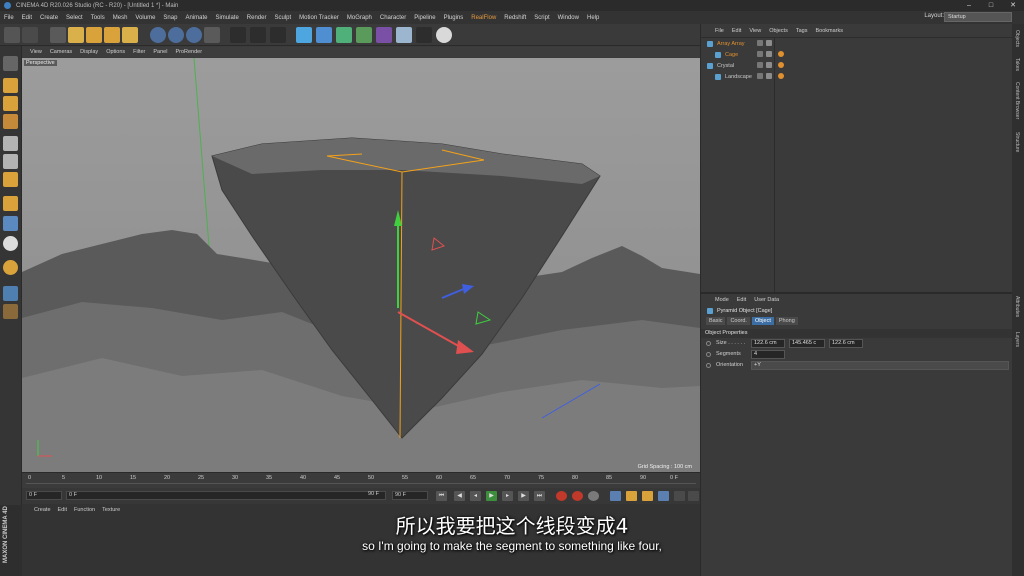 The width and height of the screenshot is (1024, 576). I want to click on position-key-icon, so click(615, 496).